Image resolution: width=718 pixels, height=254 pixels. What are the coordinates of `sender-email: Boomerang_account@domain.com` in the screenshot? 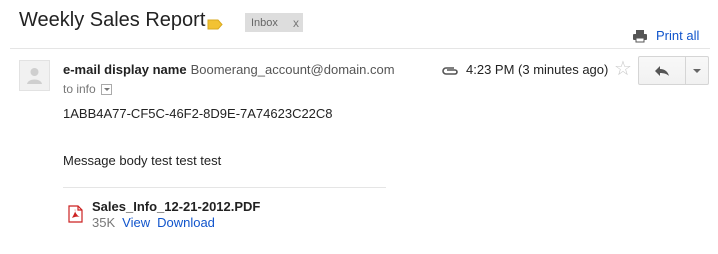 It's located at (293, 69).